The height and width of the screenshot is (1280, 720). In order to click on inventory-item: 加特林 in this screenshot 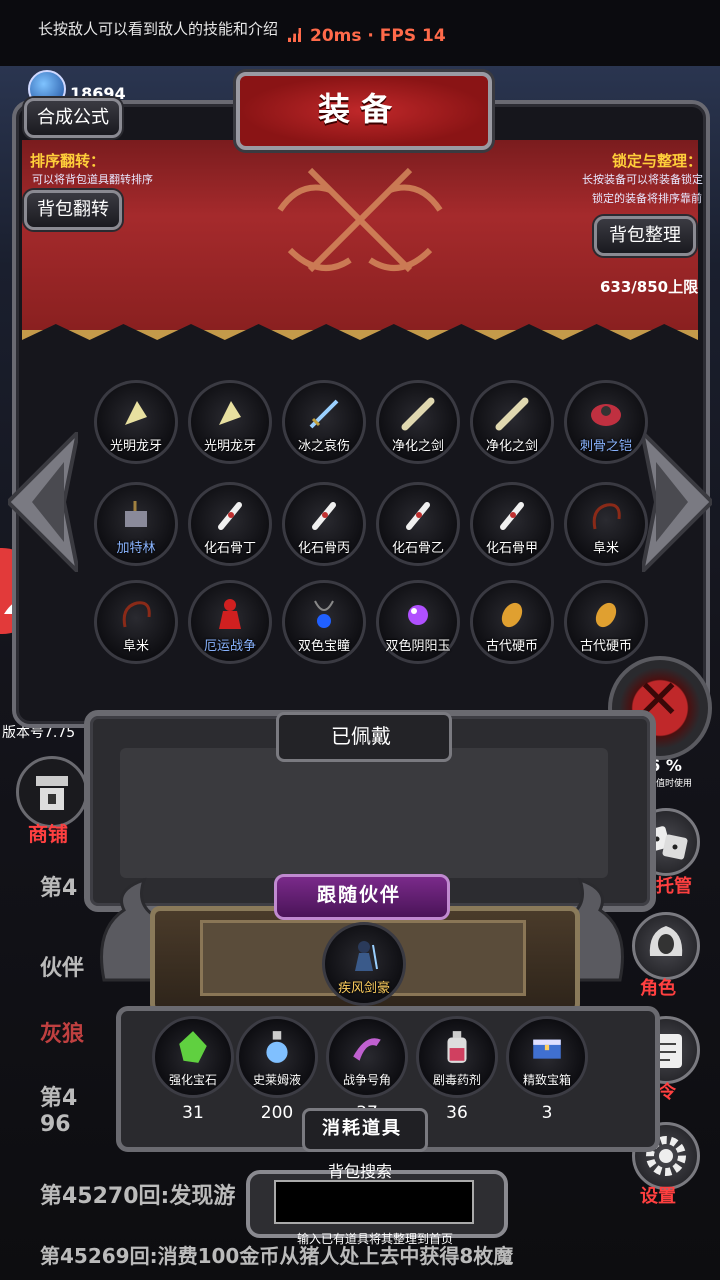, I will do `click(136, 524)`.